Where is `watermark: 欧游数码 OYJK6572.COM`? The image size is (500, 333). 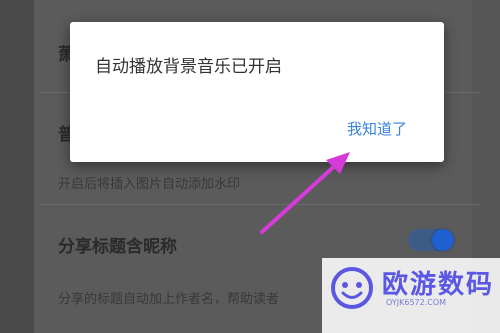
watermark: 欧游数码 OYJK6572.COM is located at coordinates (411, 295).